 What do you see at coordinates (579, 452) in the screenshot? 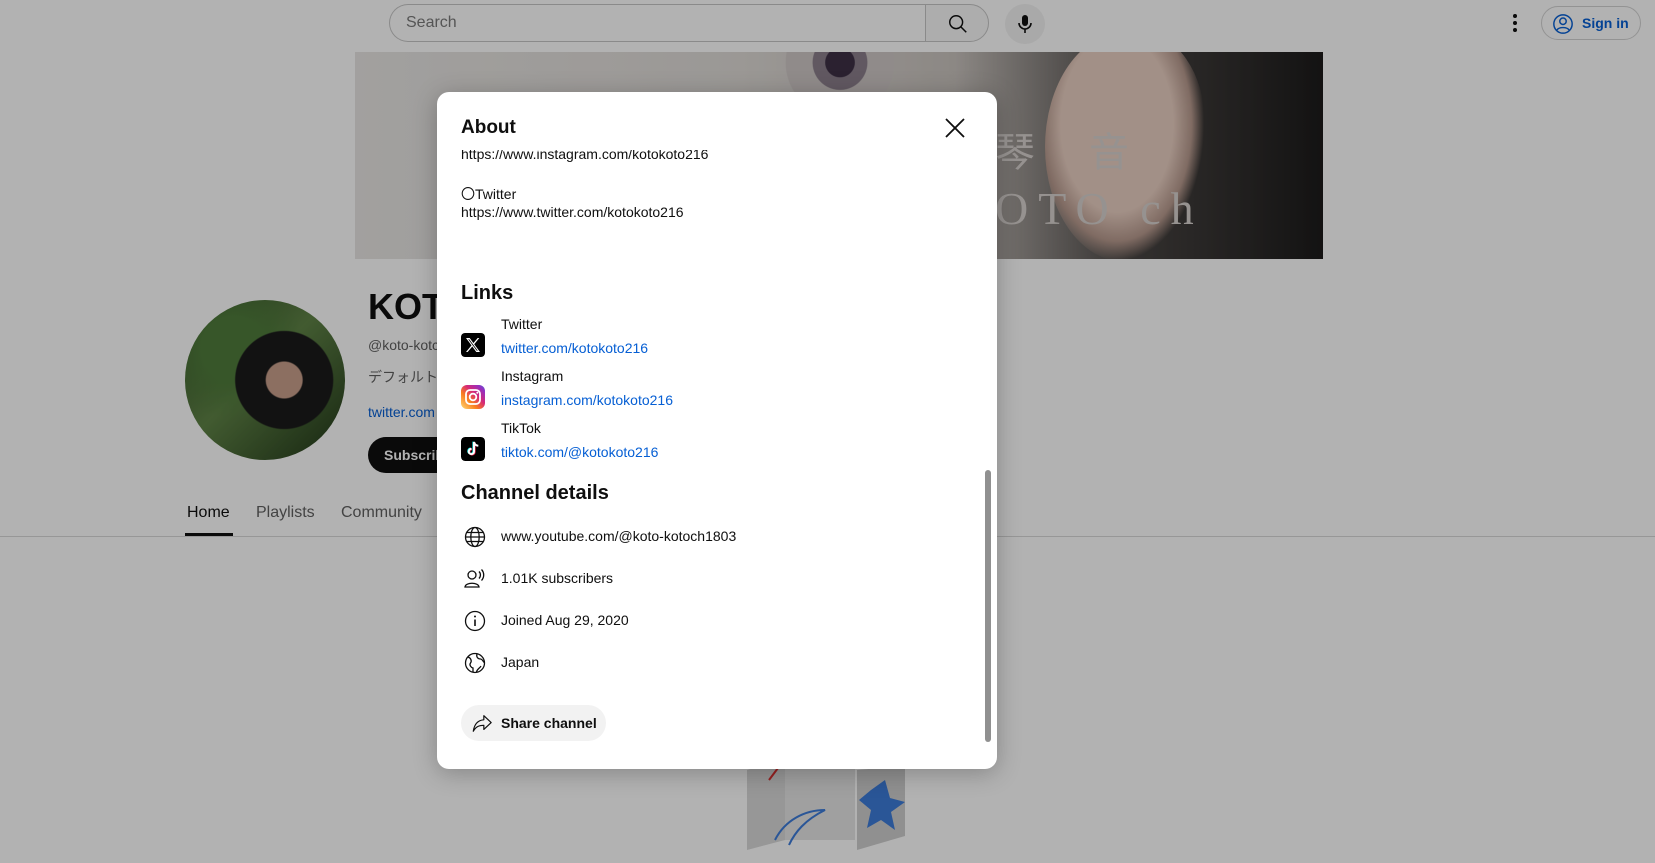
I see `link-url-tiktok: tiktok.com/@kotokoto216` at bounding box center [579, 452].